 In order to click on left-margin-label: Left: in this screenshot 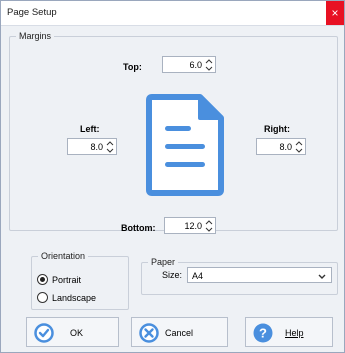, I will do `click(90, 129)`.